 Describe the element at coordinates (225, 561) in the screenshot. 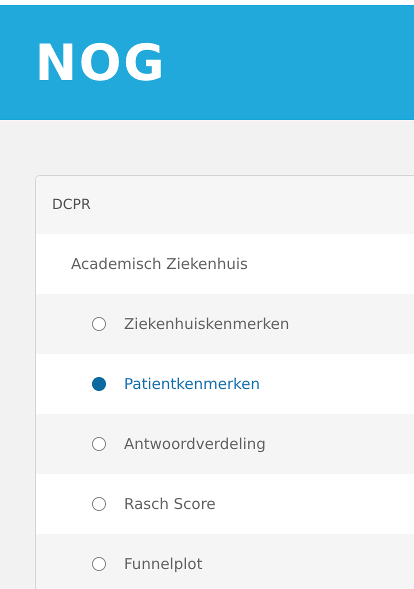

I see `menu-item: Funnelplot` at that location.